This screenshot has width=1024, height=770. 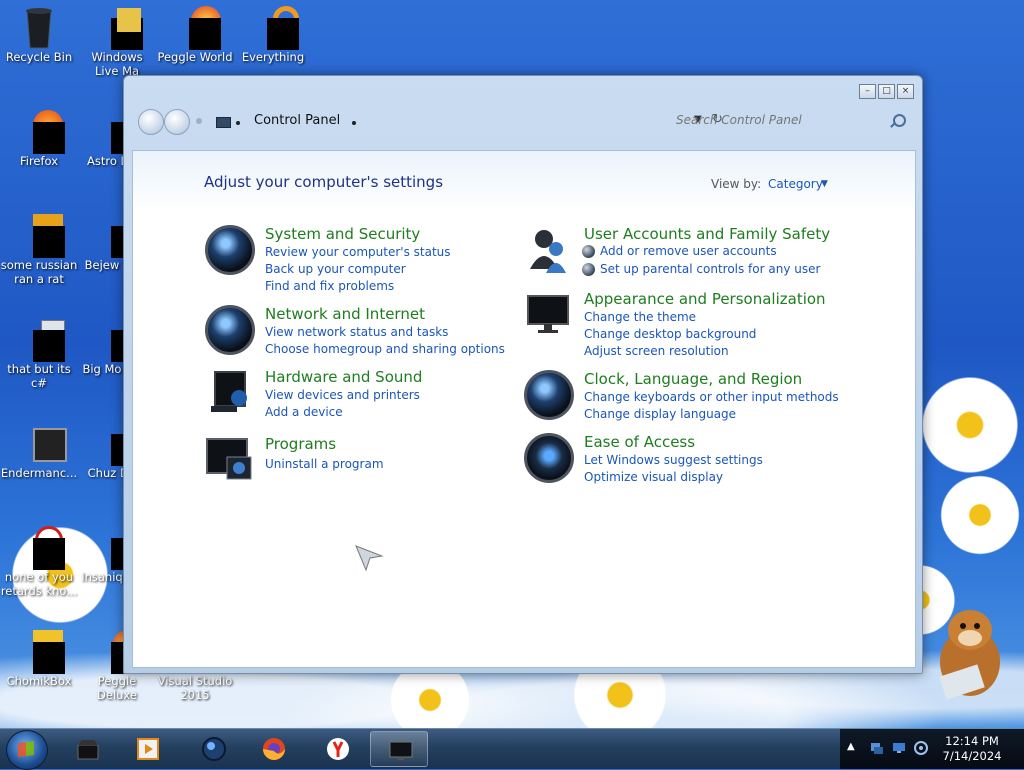 I want to click on category-title: Ease of Access, so click(x=639, y=442).